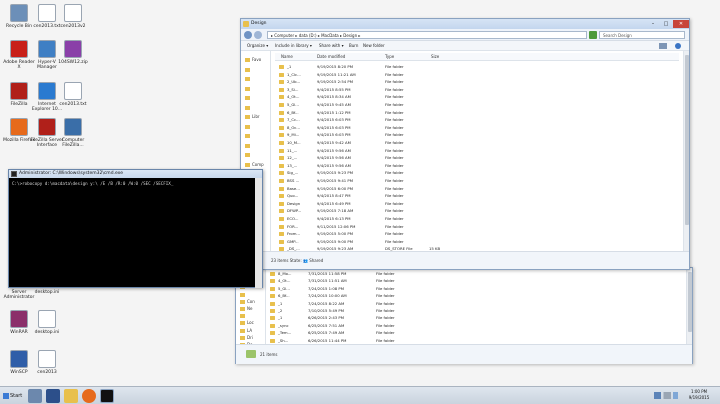 Image resolution: width=720 pixels, height=404 pixels. Describe the element at coordinates (53, 396) in the screenshot. I see `powershell-icon` at that location.